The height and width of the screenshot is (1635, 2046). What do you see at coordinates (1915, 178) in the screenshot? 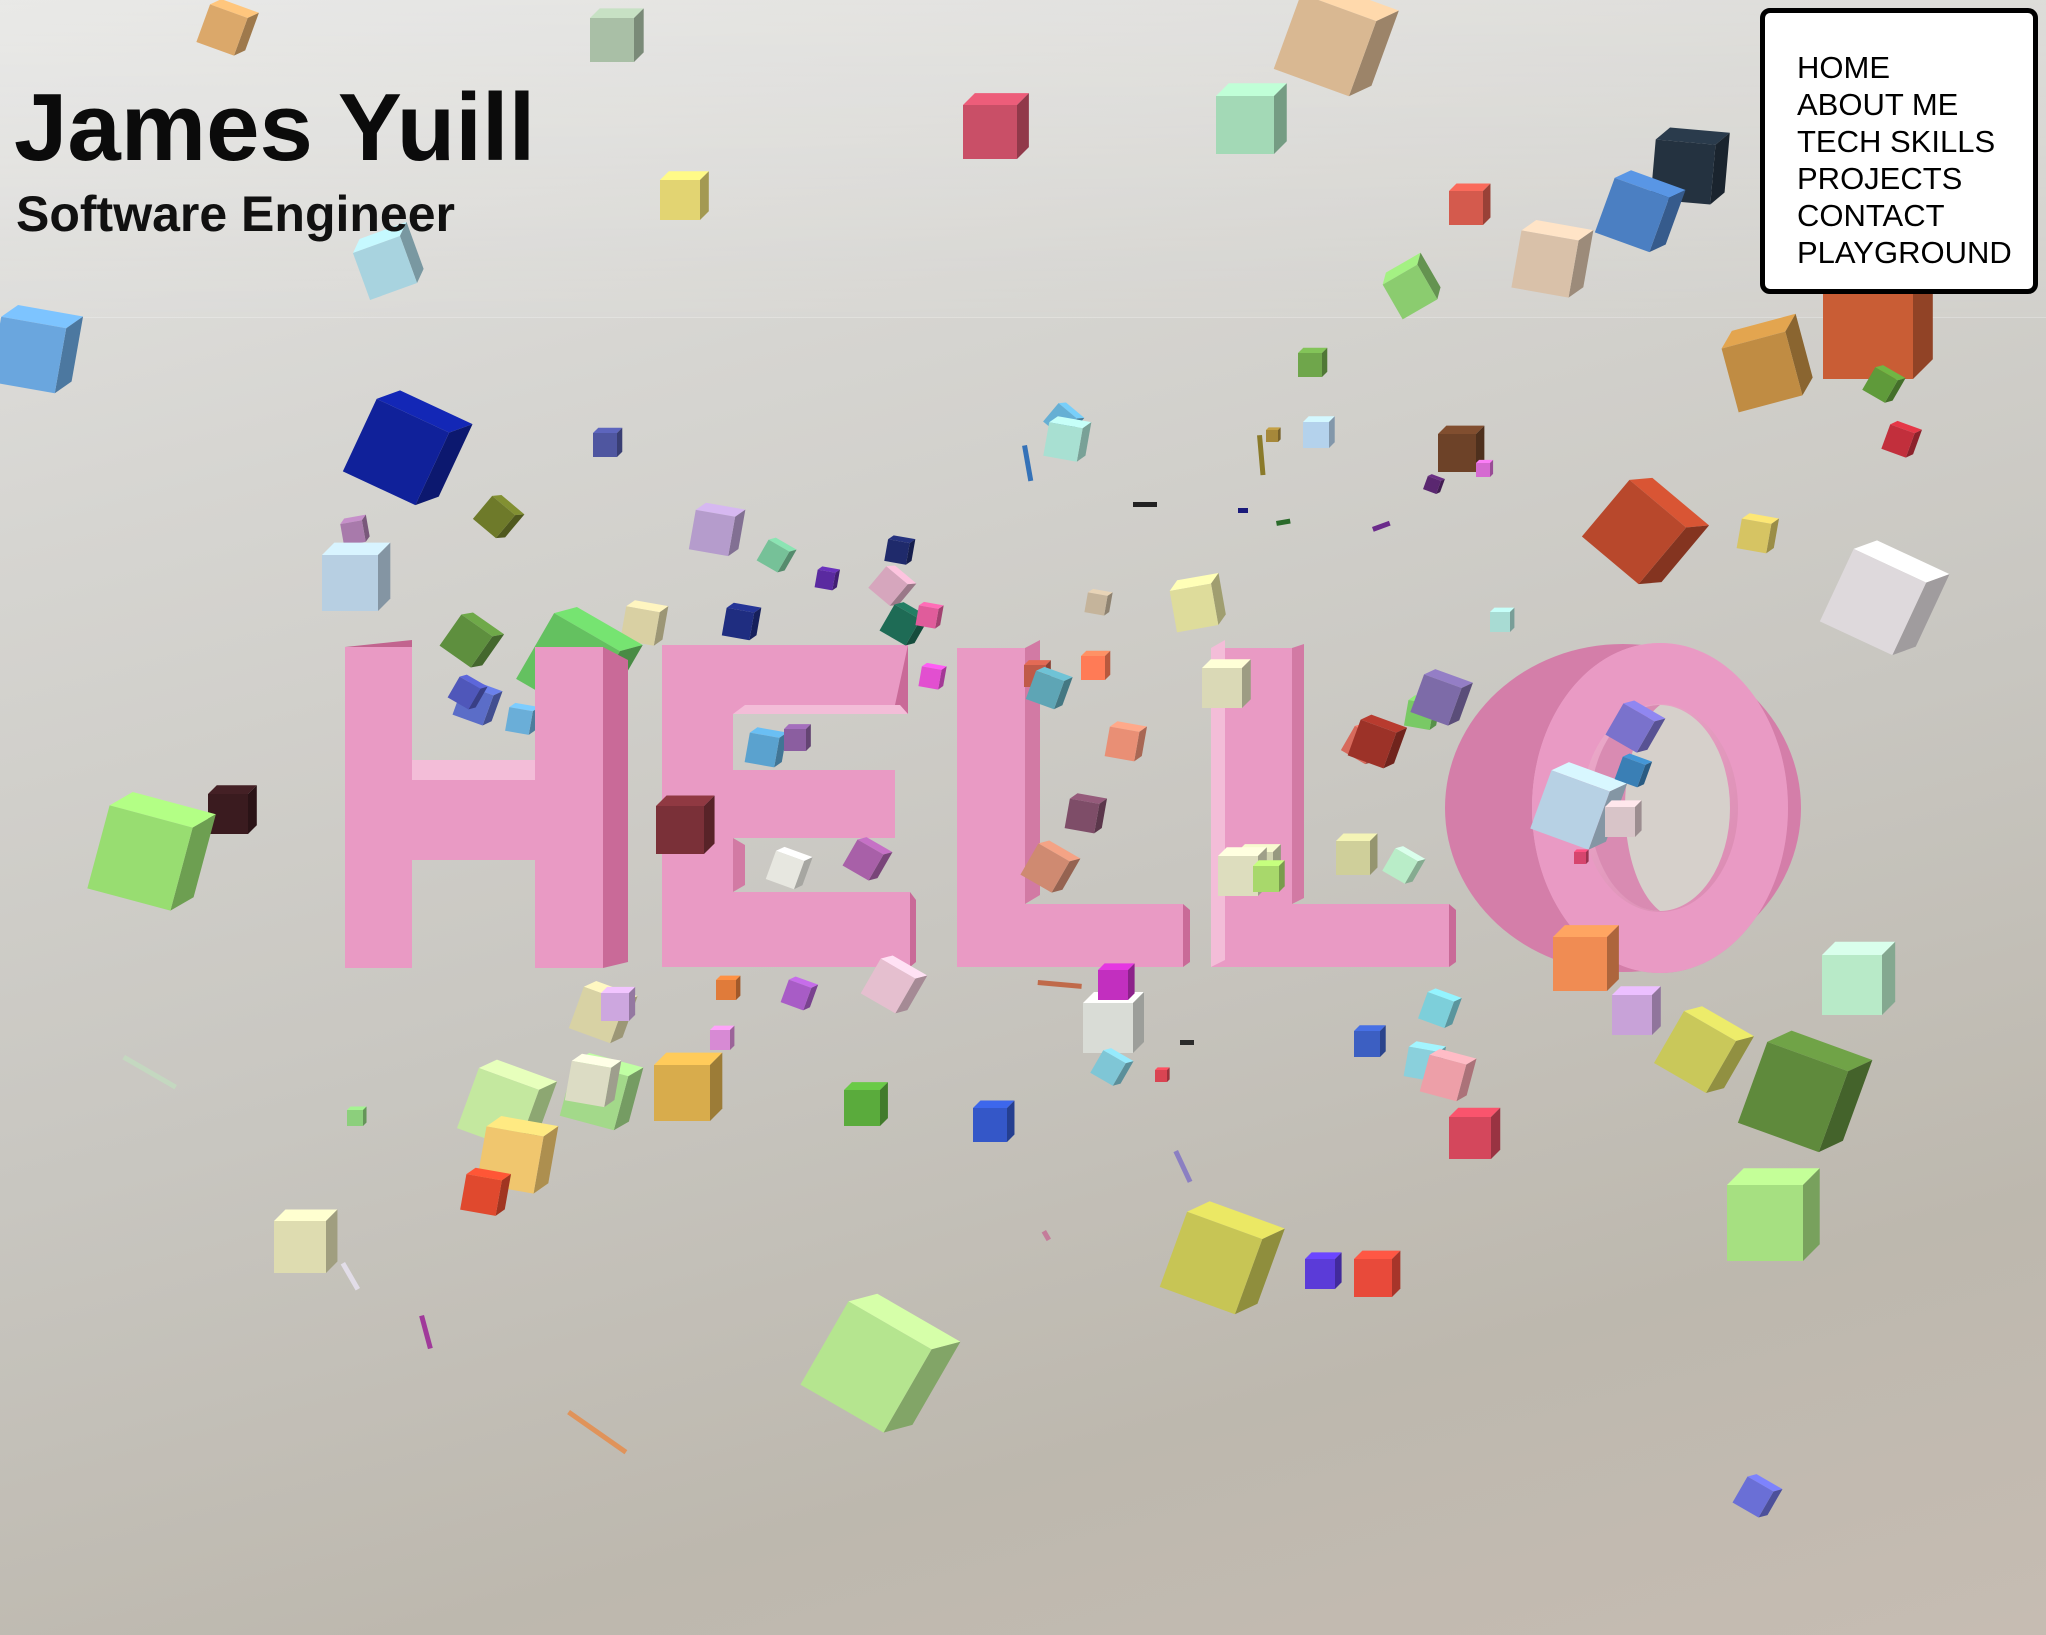
I see `menu-item-projects: PROJECTS` at bounding box center [1915, 178].